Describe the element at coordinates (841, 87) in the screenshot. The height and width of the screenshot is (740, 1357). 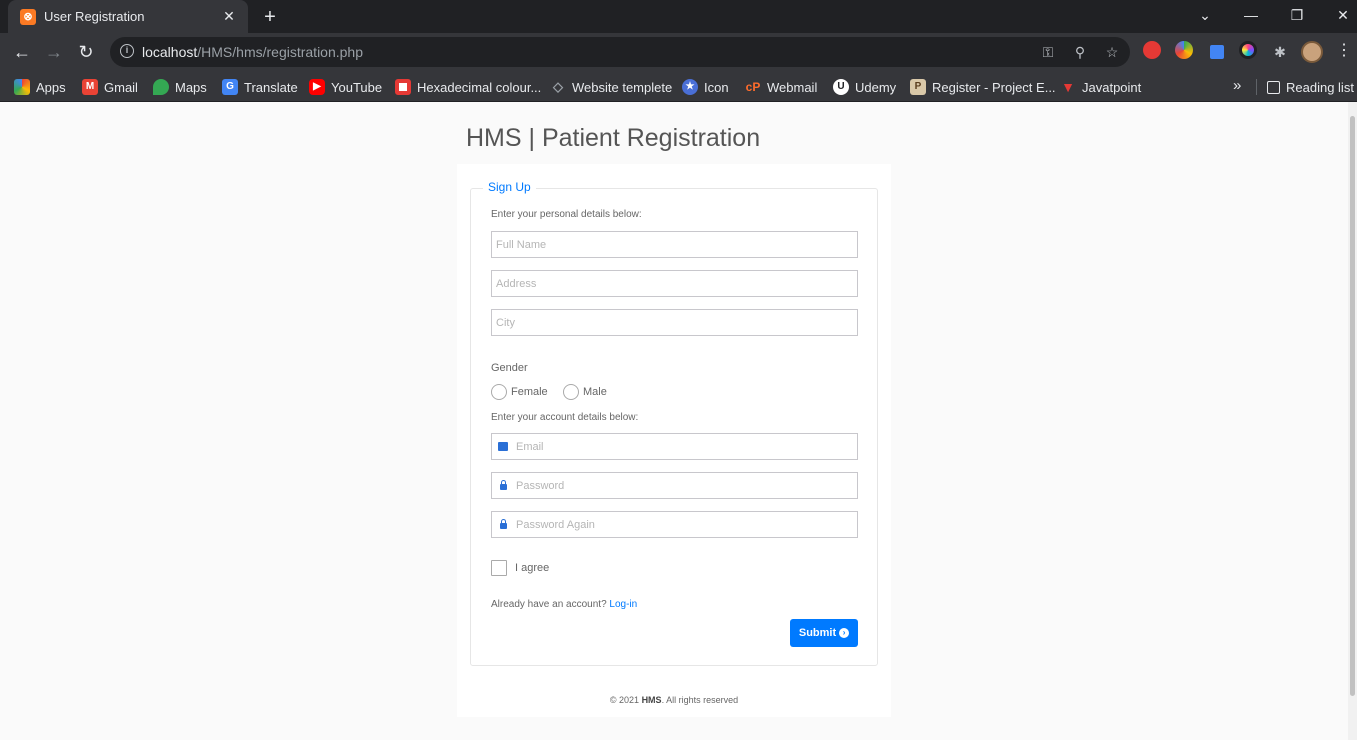
I see `udemy-icon: U` at that location.